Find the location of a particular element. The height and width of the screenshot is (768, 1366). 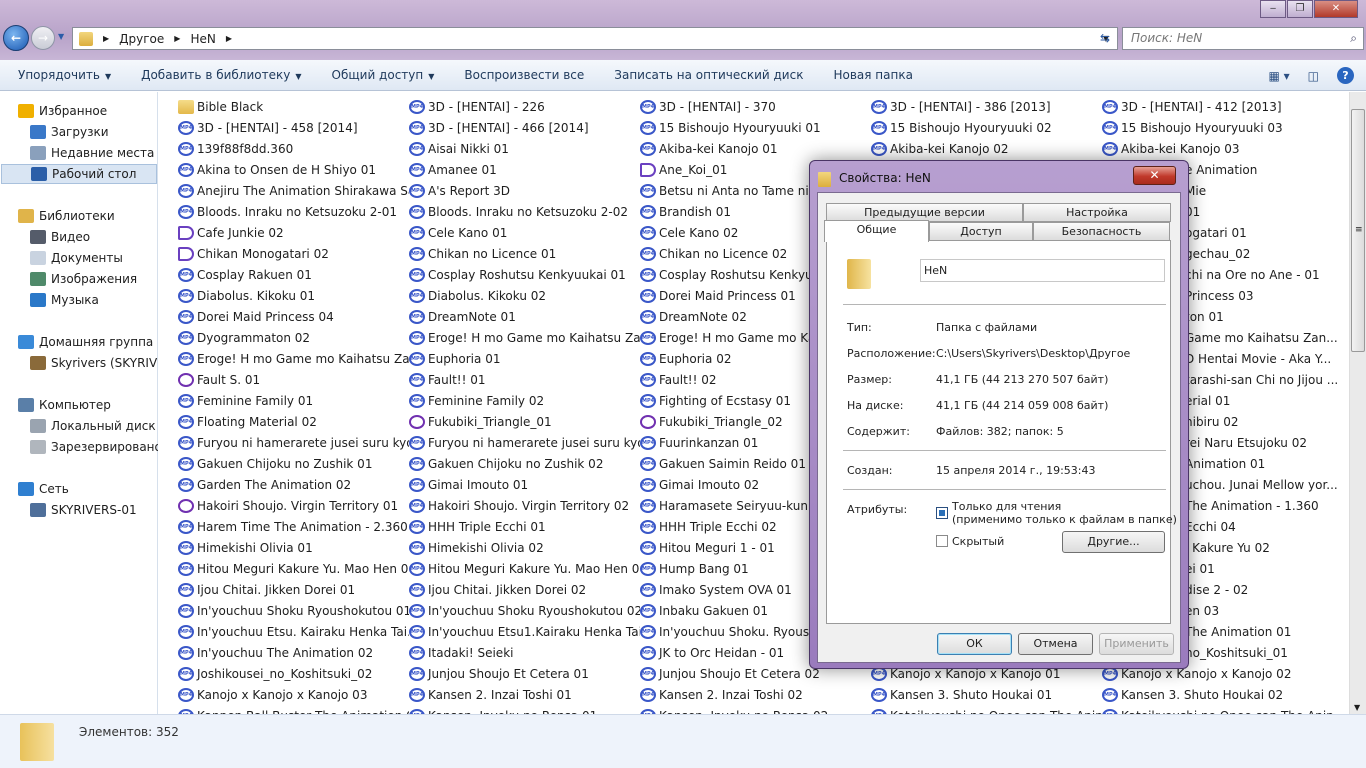

file-item: MP4 In'youchuu Shoku Ryoushokutou 02 is located at coordinates (524, 610).